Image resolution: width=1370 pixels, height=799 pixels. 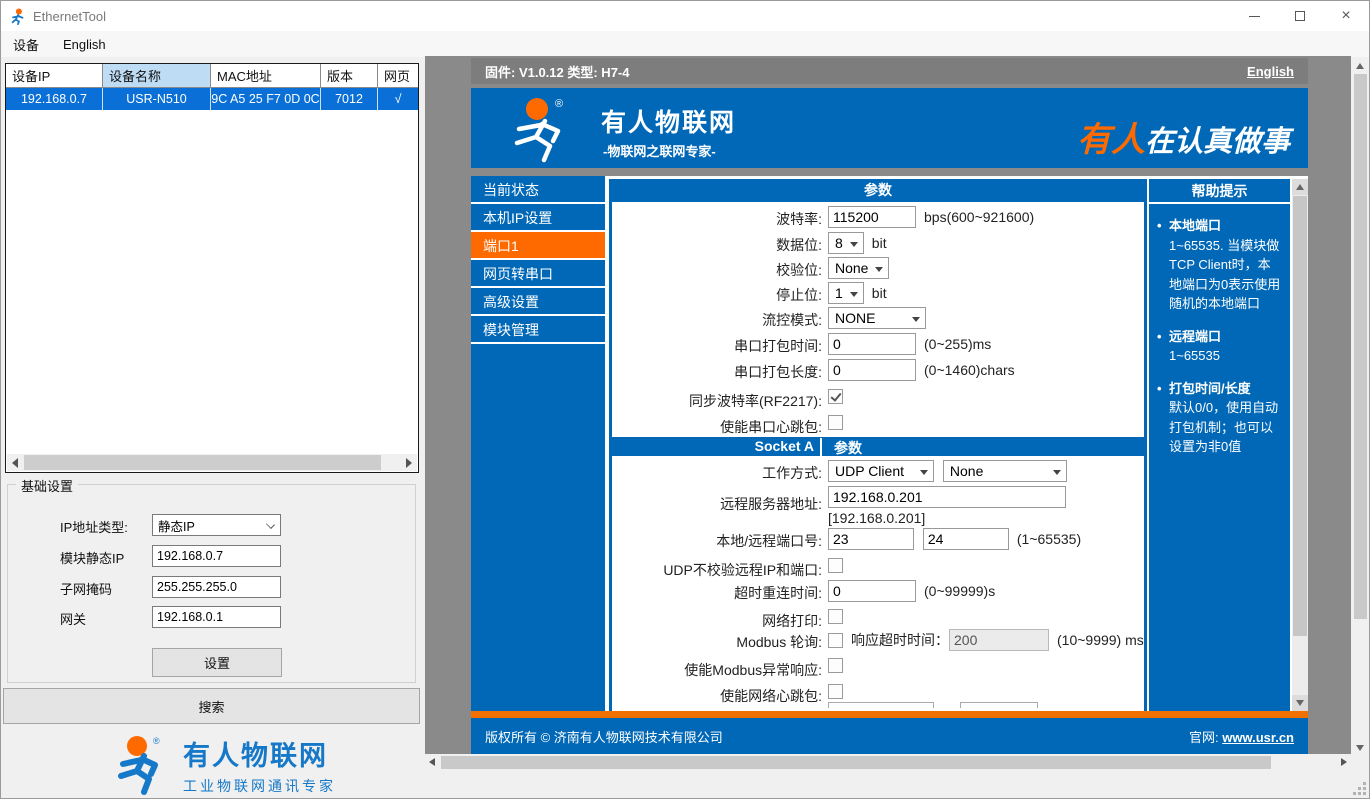 I want to click on column-header-version: 版本, so click(x=349, y=75).